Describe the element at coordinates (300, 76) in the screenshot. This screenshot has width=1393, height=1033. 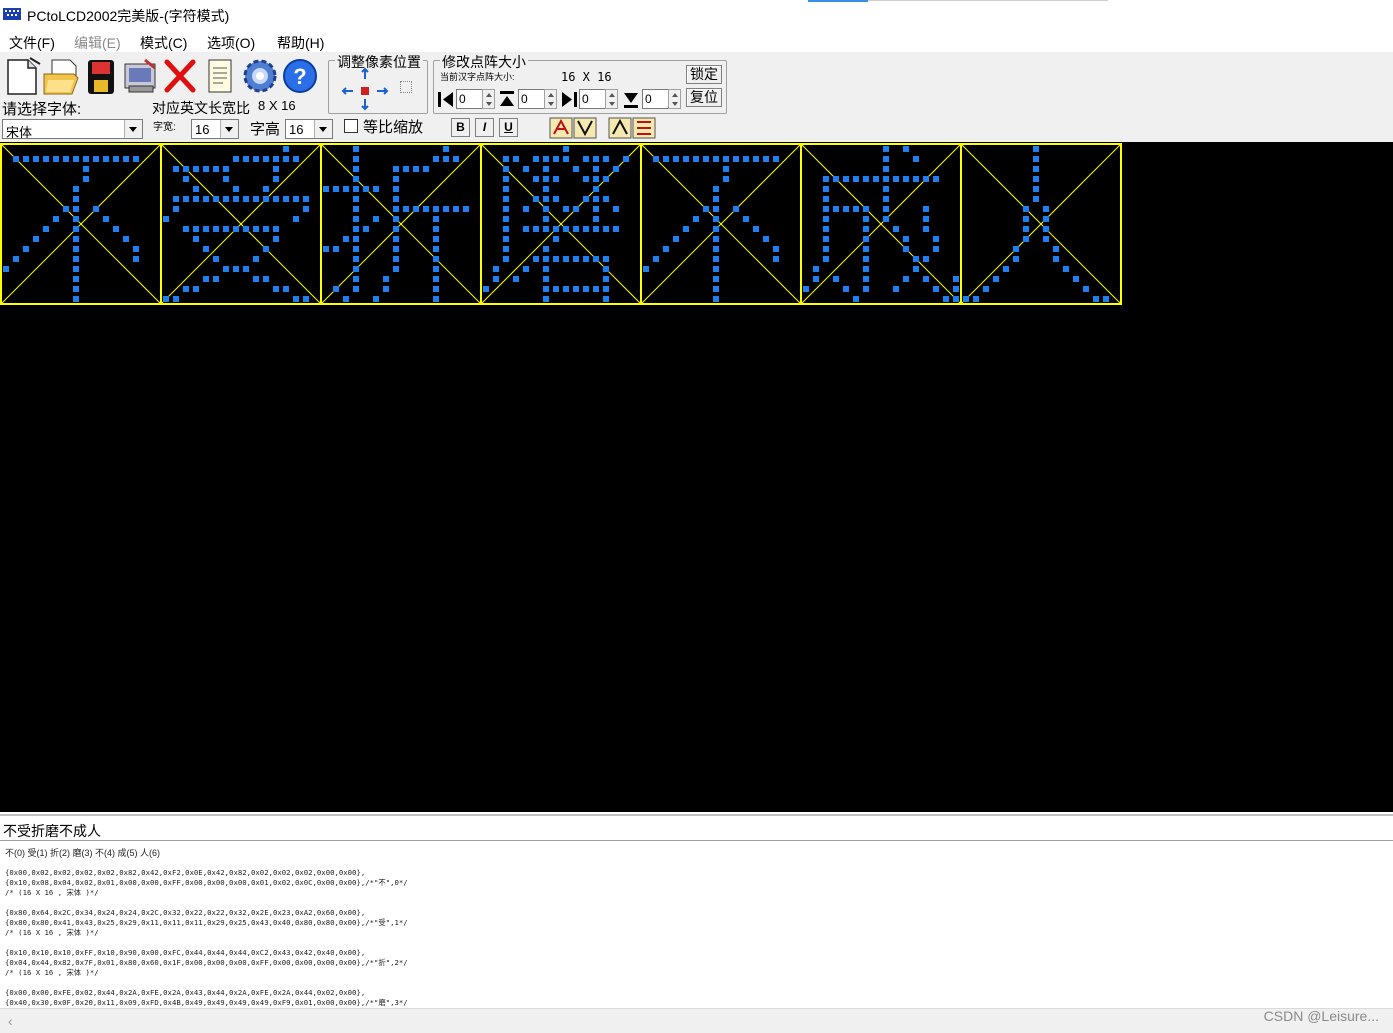
I see `help-icon: ?` at that location.